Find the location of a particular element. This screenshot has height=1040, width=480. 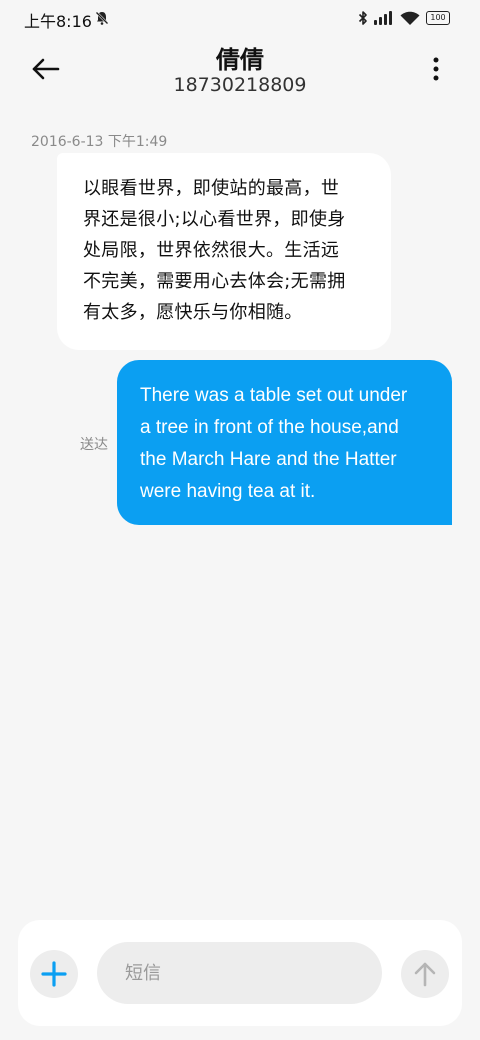

delivery-status: 送达 is located at coordinates (94, 445).